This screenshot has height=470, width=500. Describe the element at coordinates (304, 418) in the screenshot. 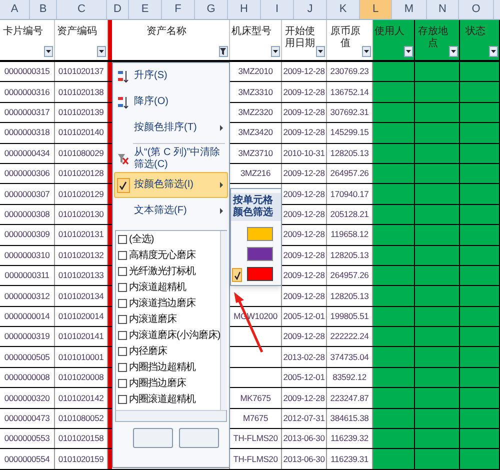

I see `table-cell: 2012-07-31` at that location.